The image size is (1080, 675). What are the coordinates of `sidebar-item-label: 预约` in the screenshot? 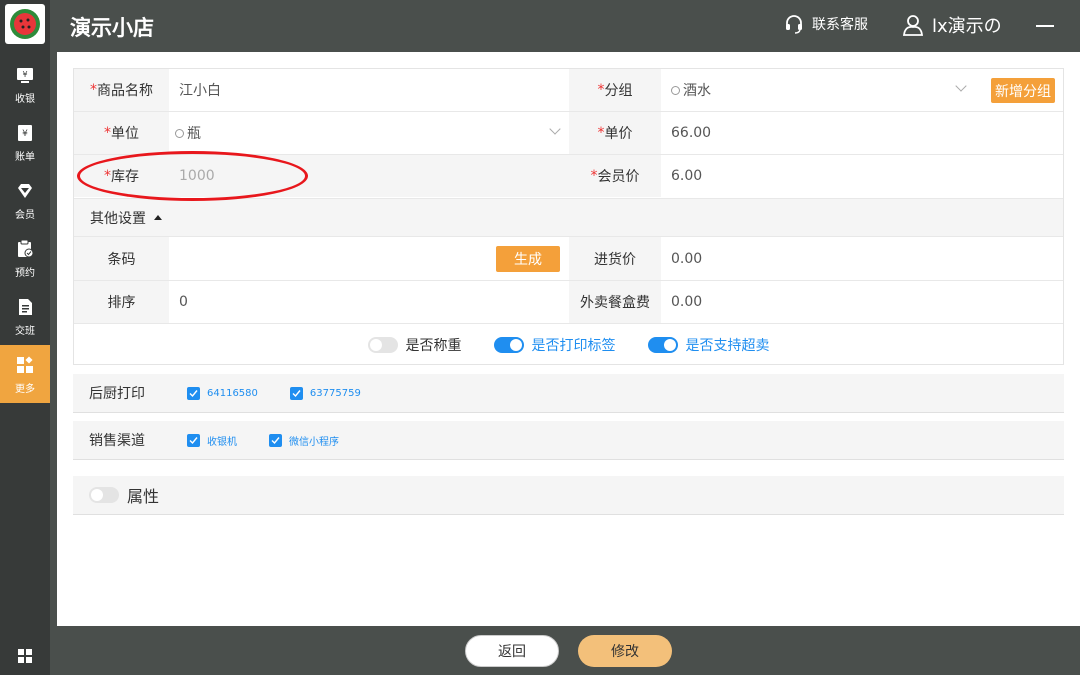 It's located at (25, 273).